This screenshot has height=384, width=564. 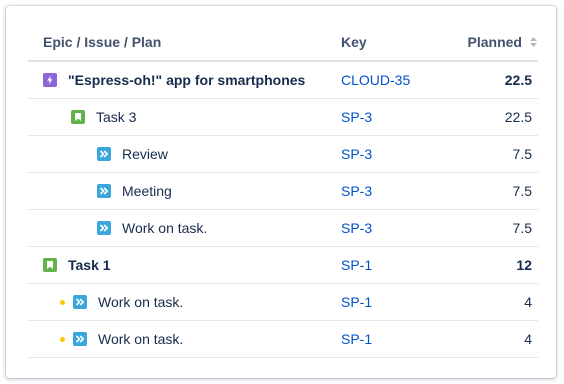 I want to click on table-row: Review SP-3 7.5, so click(x=283, y=154).